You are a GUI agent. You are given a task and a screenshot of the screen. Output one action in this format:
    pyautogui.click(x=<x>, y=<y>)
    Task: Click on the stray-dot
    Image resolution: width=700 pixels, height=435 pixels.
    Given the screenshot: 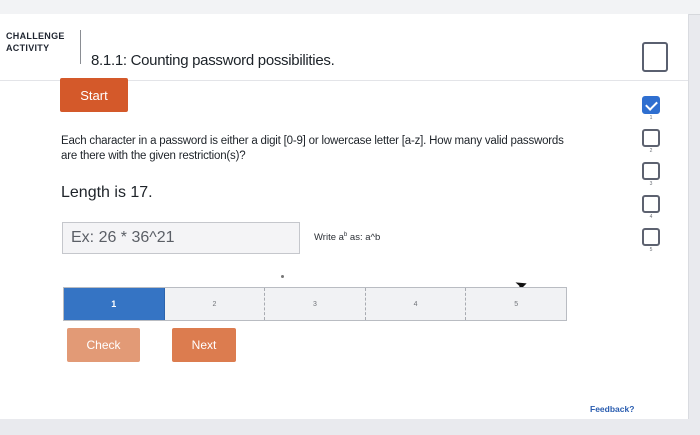 What is the action you would take?
    pyautogui.click(x=282, y=276)
    